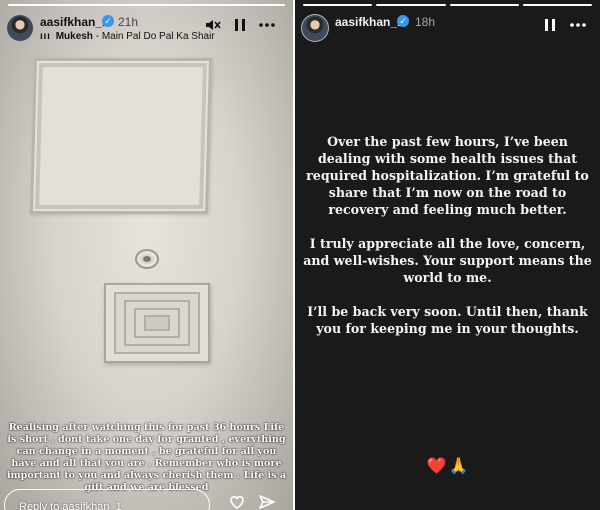 The width and height of the screenshot is (600, 510). What do you see at coordinates (458, 466) in the screenshot?
I see `folded-hands-icon: 🙏` at bounding box center [458, 466].